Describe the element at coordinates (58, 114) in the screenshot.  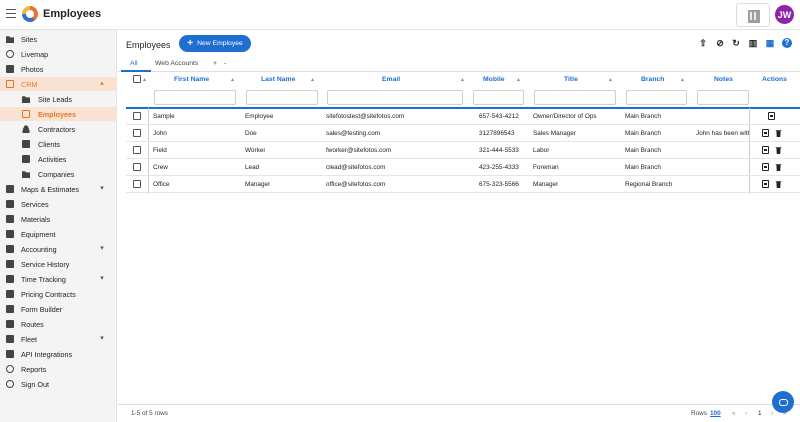
I see `sidebar-item-employees: Employees` at that location.